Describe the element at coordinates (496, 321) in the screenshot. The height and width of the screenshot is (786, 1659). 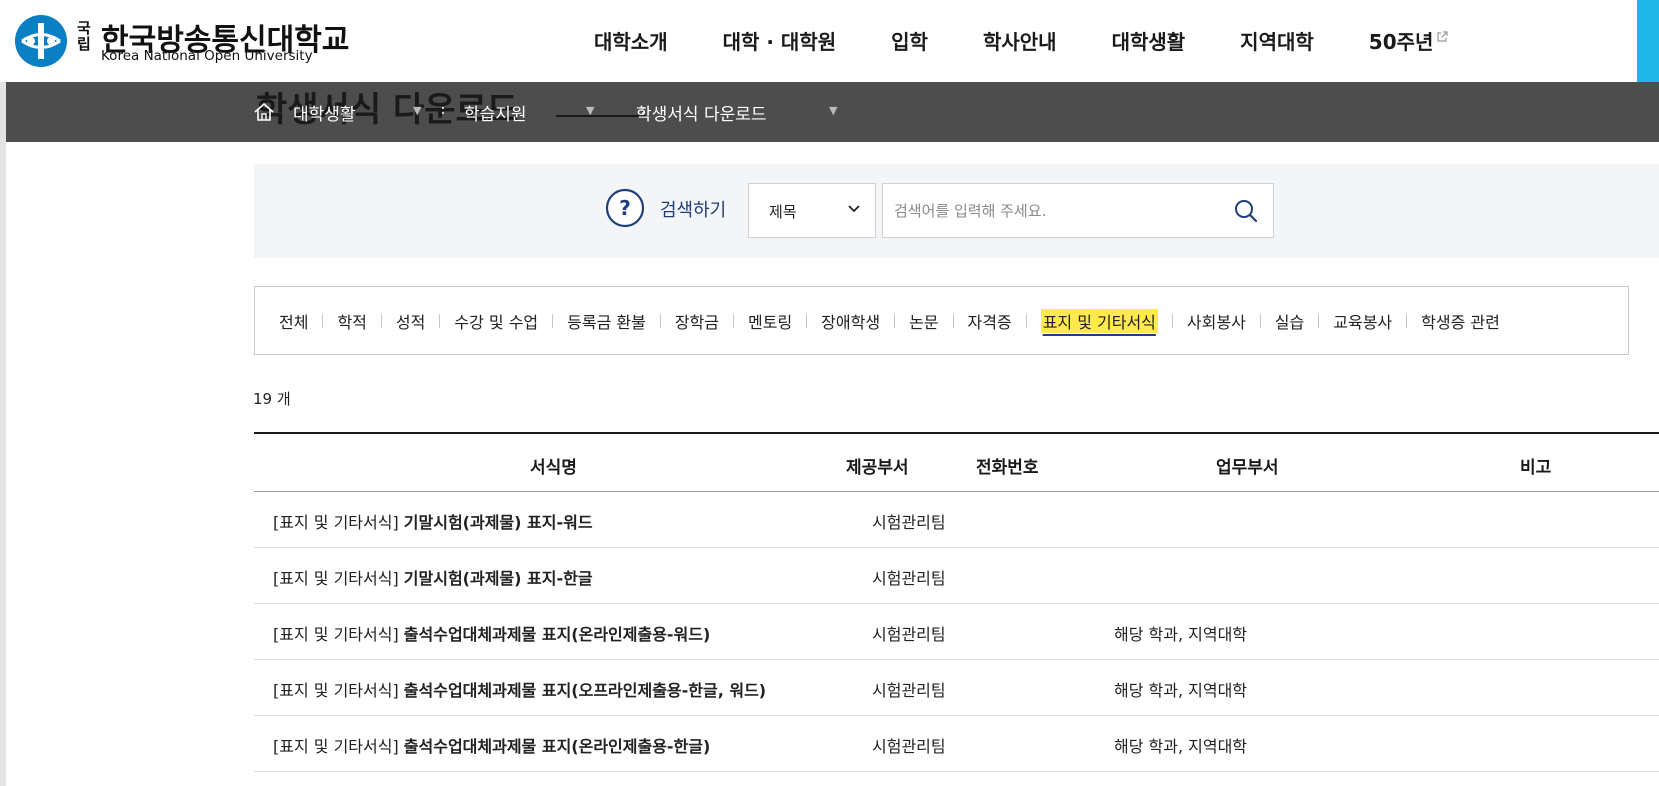
I see `tab-courses: 수강 및 수업` at that location.